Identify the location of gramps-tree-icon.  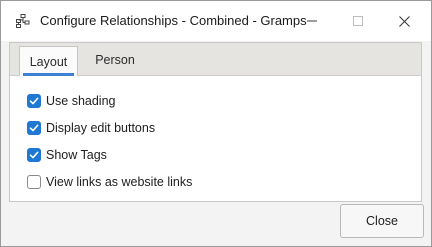
(23, 21).